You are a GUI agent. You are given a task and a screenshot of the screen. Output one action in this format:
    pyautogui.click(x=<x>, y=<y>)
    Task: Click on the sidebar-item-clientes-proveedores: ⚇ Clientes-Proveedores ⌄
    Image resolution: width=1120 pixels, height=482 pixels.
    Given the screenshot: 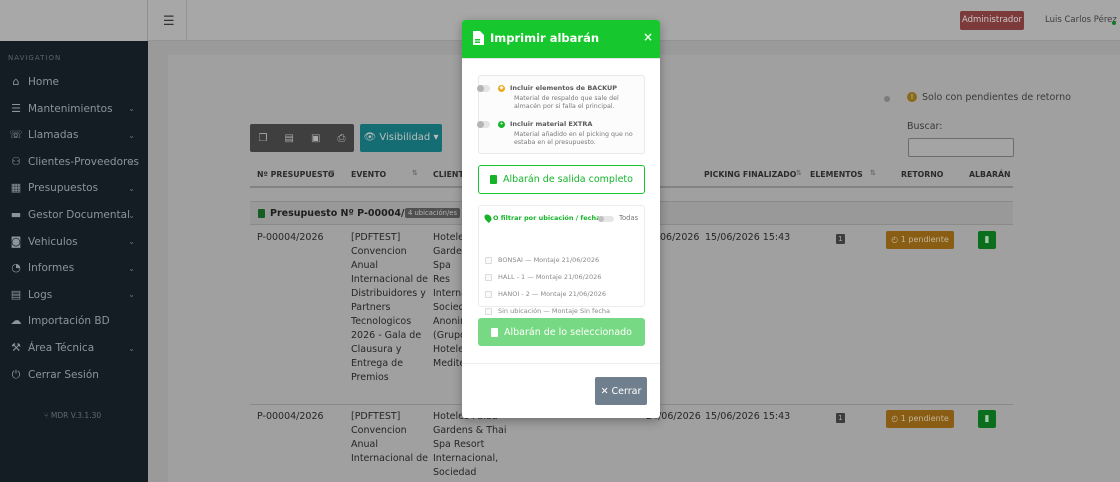 What is the action you would take?
    pyautogui.click(x=74, y=162)
    